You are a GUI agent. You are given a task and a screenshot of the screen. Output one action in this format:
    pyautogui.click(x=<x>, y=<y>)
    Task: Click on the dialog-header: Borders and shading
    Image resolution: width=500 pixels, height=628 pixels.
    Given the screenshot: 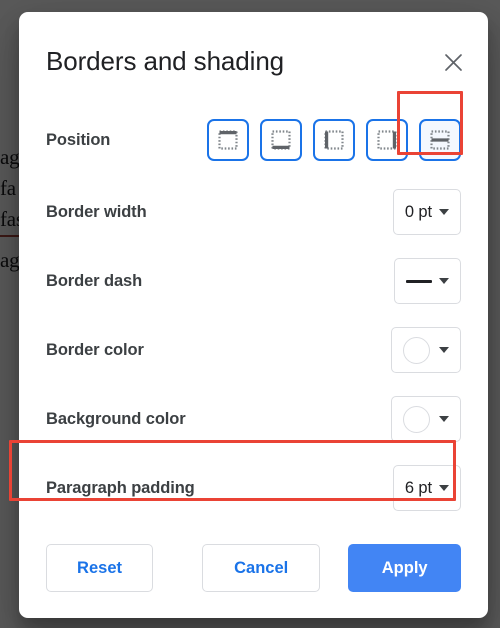 What is the action you would take?
    pyautogui.click(x=253, y=55)
    